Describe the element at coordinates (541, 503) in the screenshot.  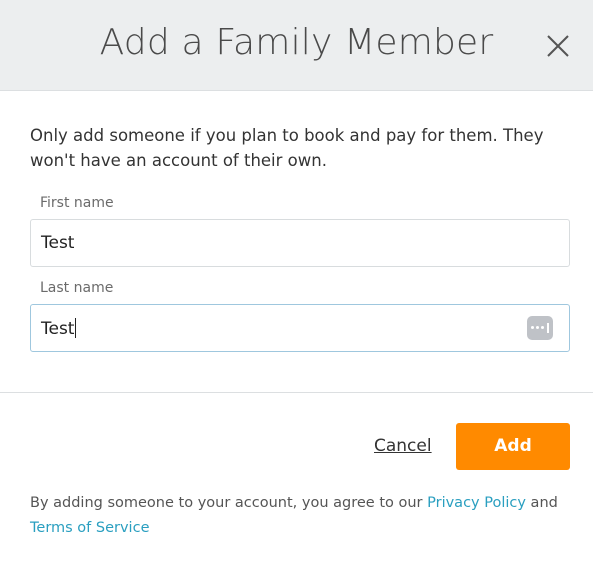
I see `consent-middle: and` at that location.